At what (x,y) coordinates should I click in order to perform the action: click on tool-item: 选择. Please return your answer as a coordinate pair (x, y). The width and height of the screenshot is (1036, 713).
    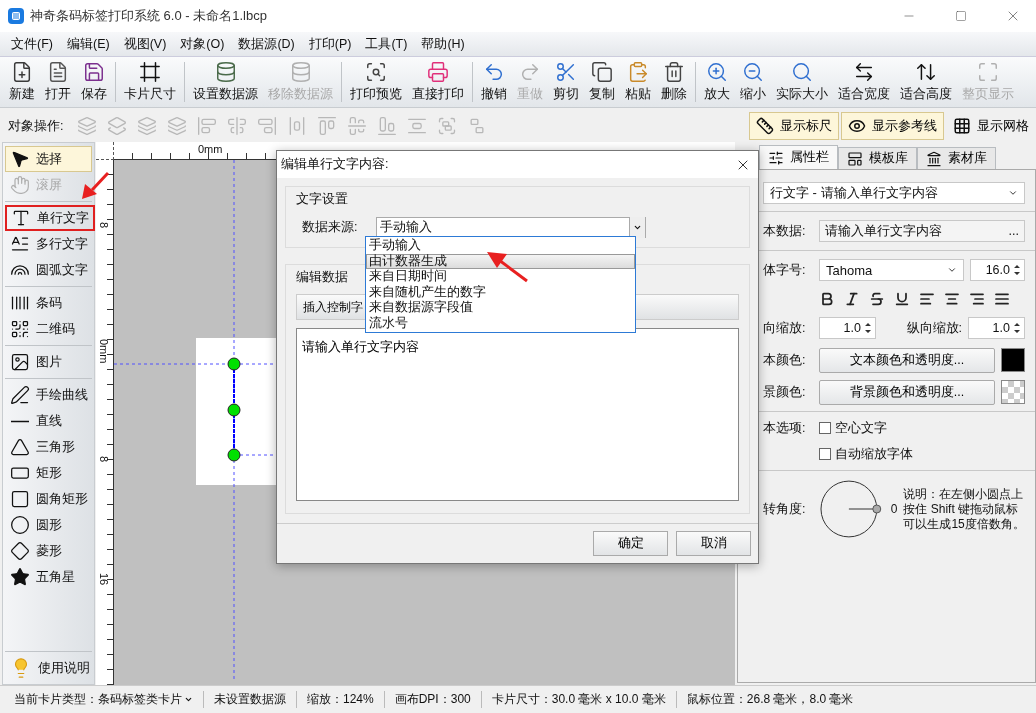
    Looking at the image, I should click on (48, 159).